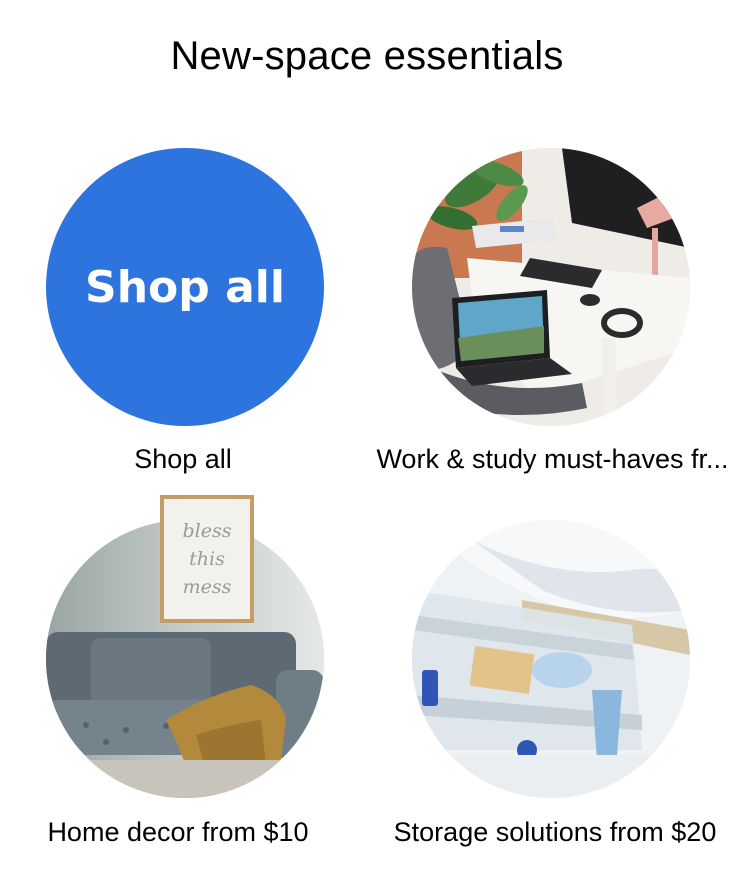  Describe the element at coordinates (178, 832) in the screenshot. I see `tile-label-home-decor: Home decor from $10` at that location.